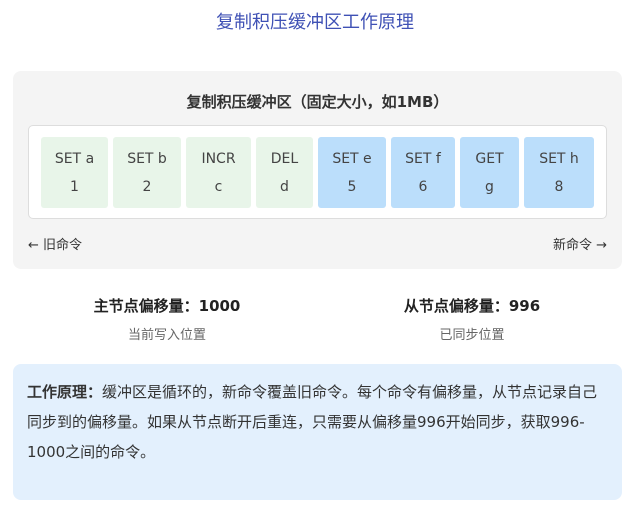  What do you see at coordinates (315, 22) in the screenshot?
I see `page-title: 复制积压缓冲区工作原理` at bounding box center [315, 22].